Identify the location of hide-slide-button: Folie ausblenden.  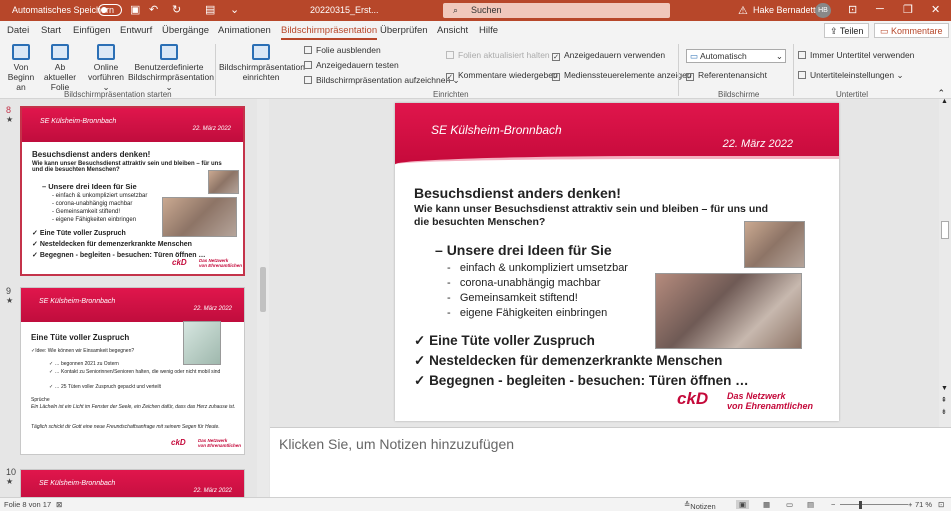
(342, 50).